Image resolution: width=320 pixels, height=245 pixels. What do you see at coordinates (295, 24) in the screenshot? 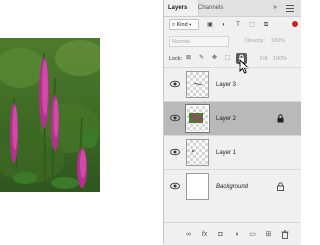
I see `filter-toggle-icon` at bounding box center [295, 24].